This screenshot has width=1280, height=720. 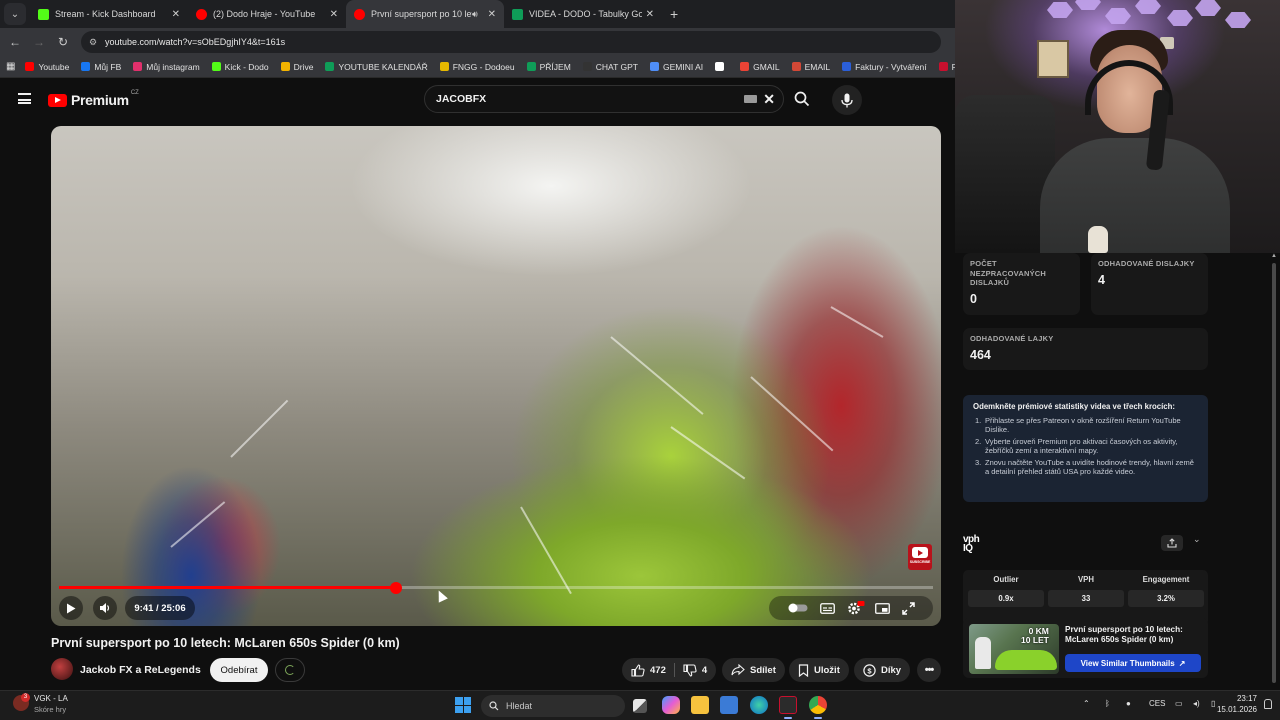 I want to click on more-actions-button: •••, so click(x=929, y=670).